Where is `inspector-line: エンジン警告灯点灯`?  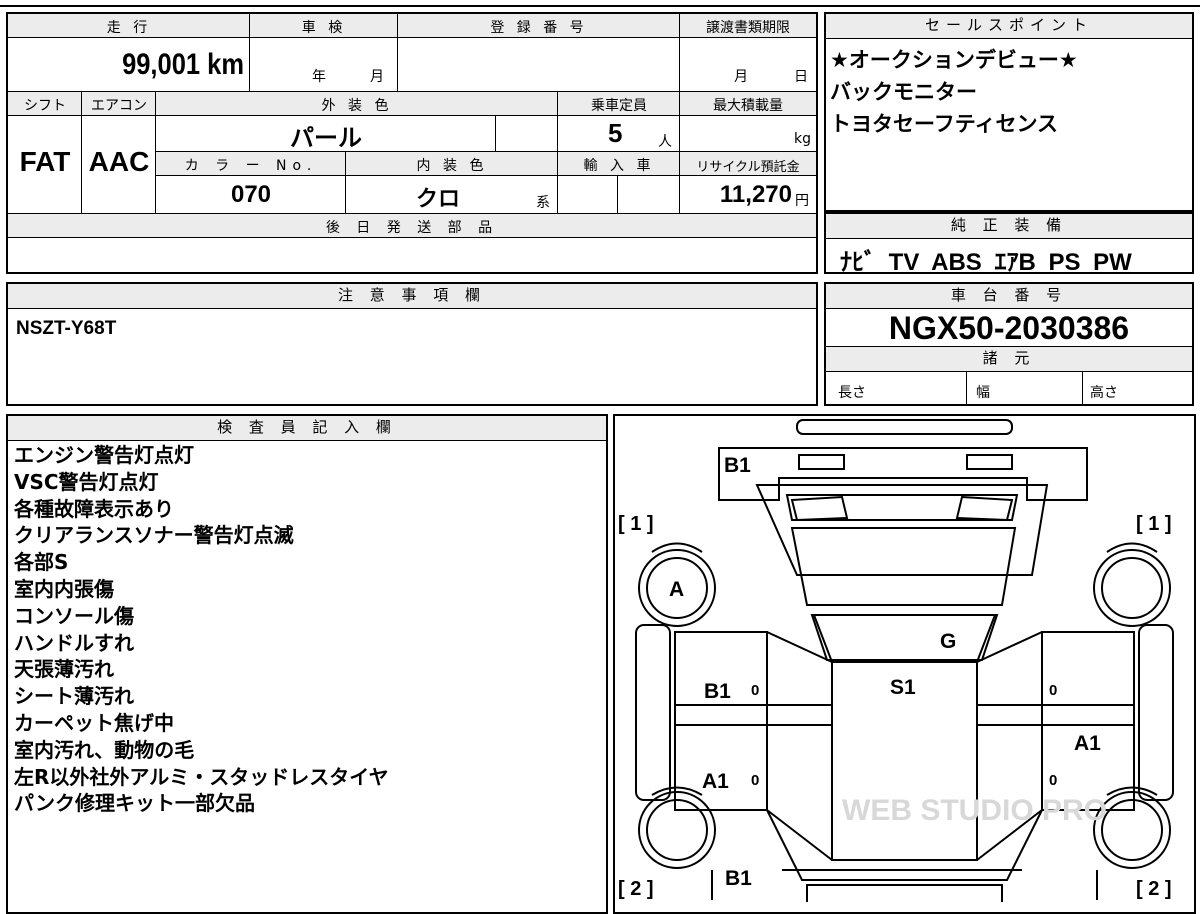
inspector-line: エンジン警告灯点灯 is located at coordinates (104, 455).